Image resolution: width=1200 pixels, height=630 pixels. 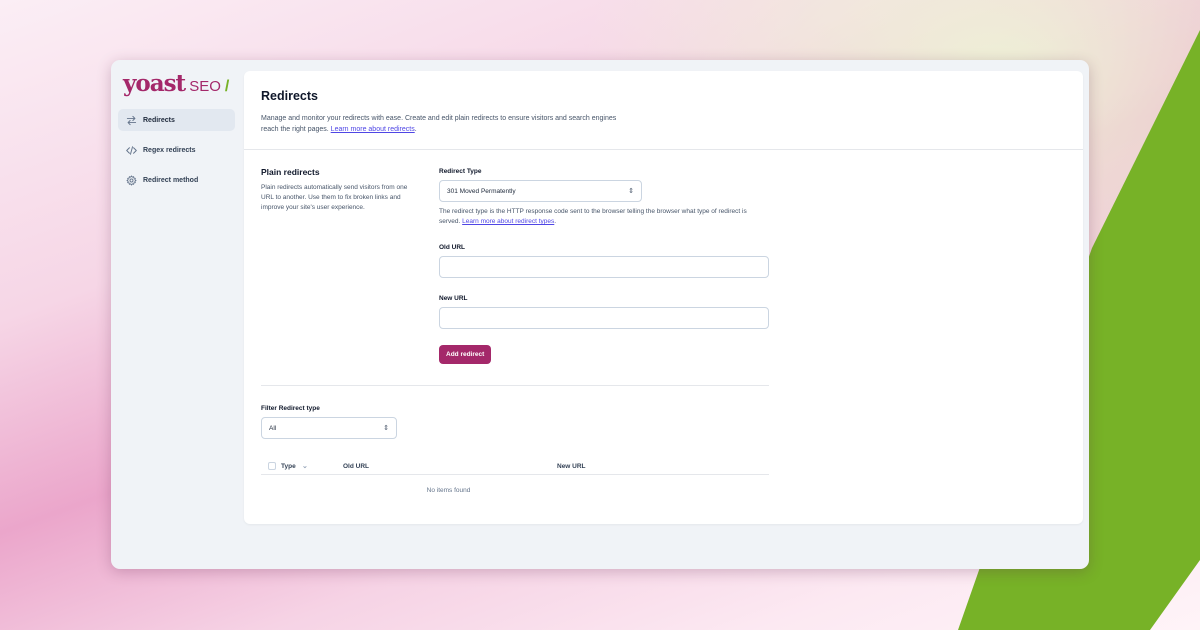 I want to click on column-header-new-url: New URL, so click(x=571, y=466).